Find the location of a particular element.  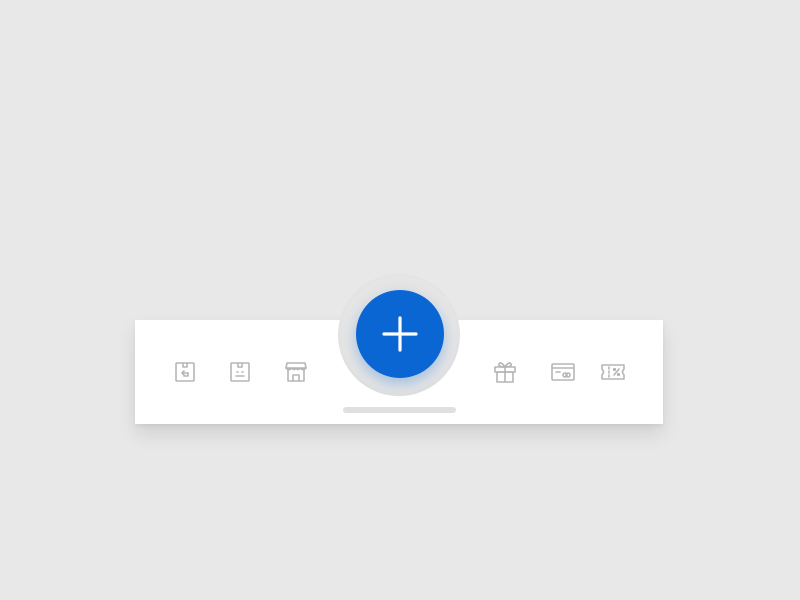

tab-returns is located at coordinates (185, 372).